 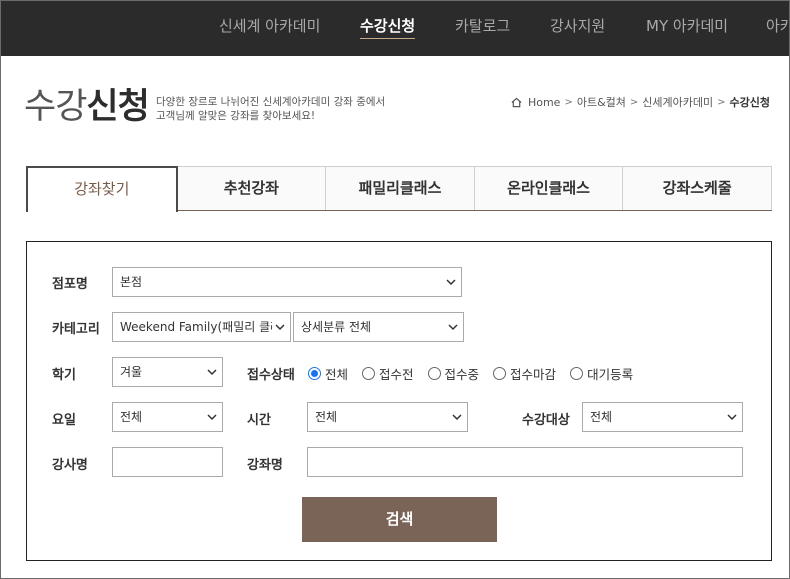 I want to click on instructor-input, so click(x=167, y=462).